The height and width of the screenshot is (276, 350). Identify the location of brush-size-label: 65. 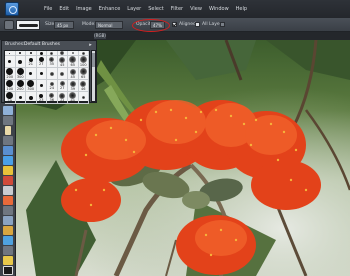
(83, 77).